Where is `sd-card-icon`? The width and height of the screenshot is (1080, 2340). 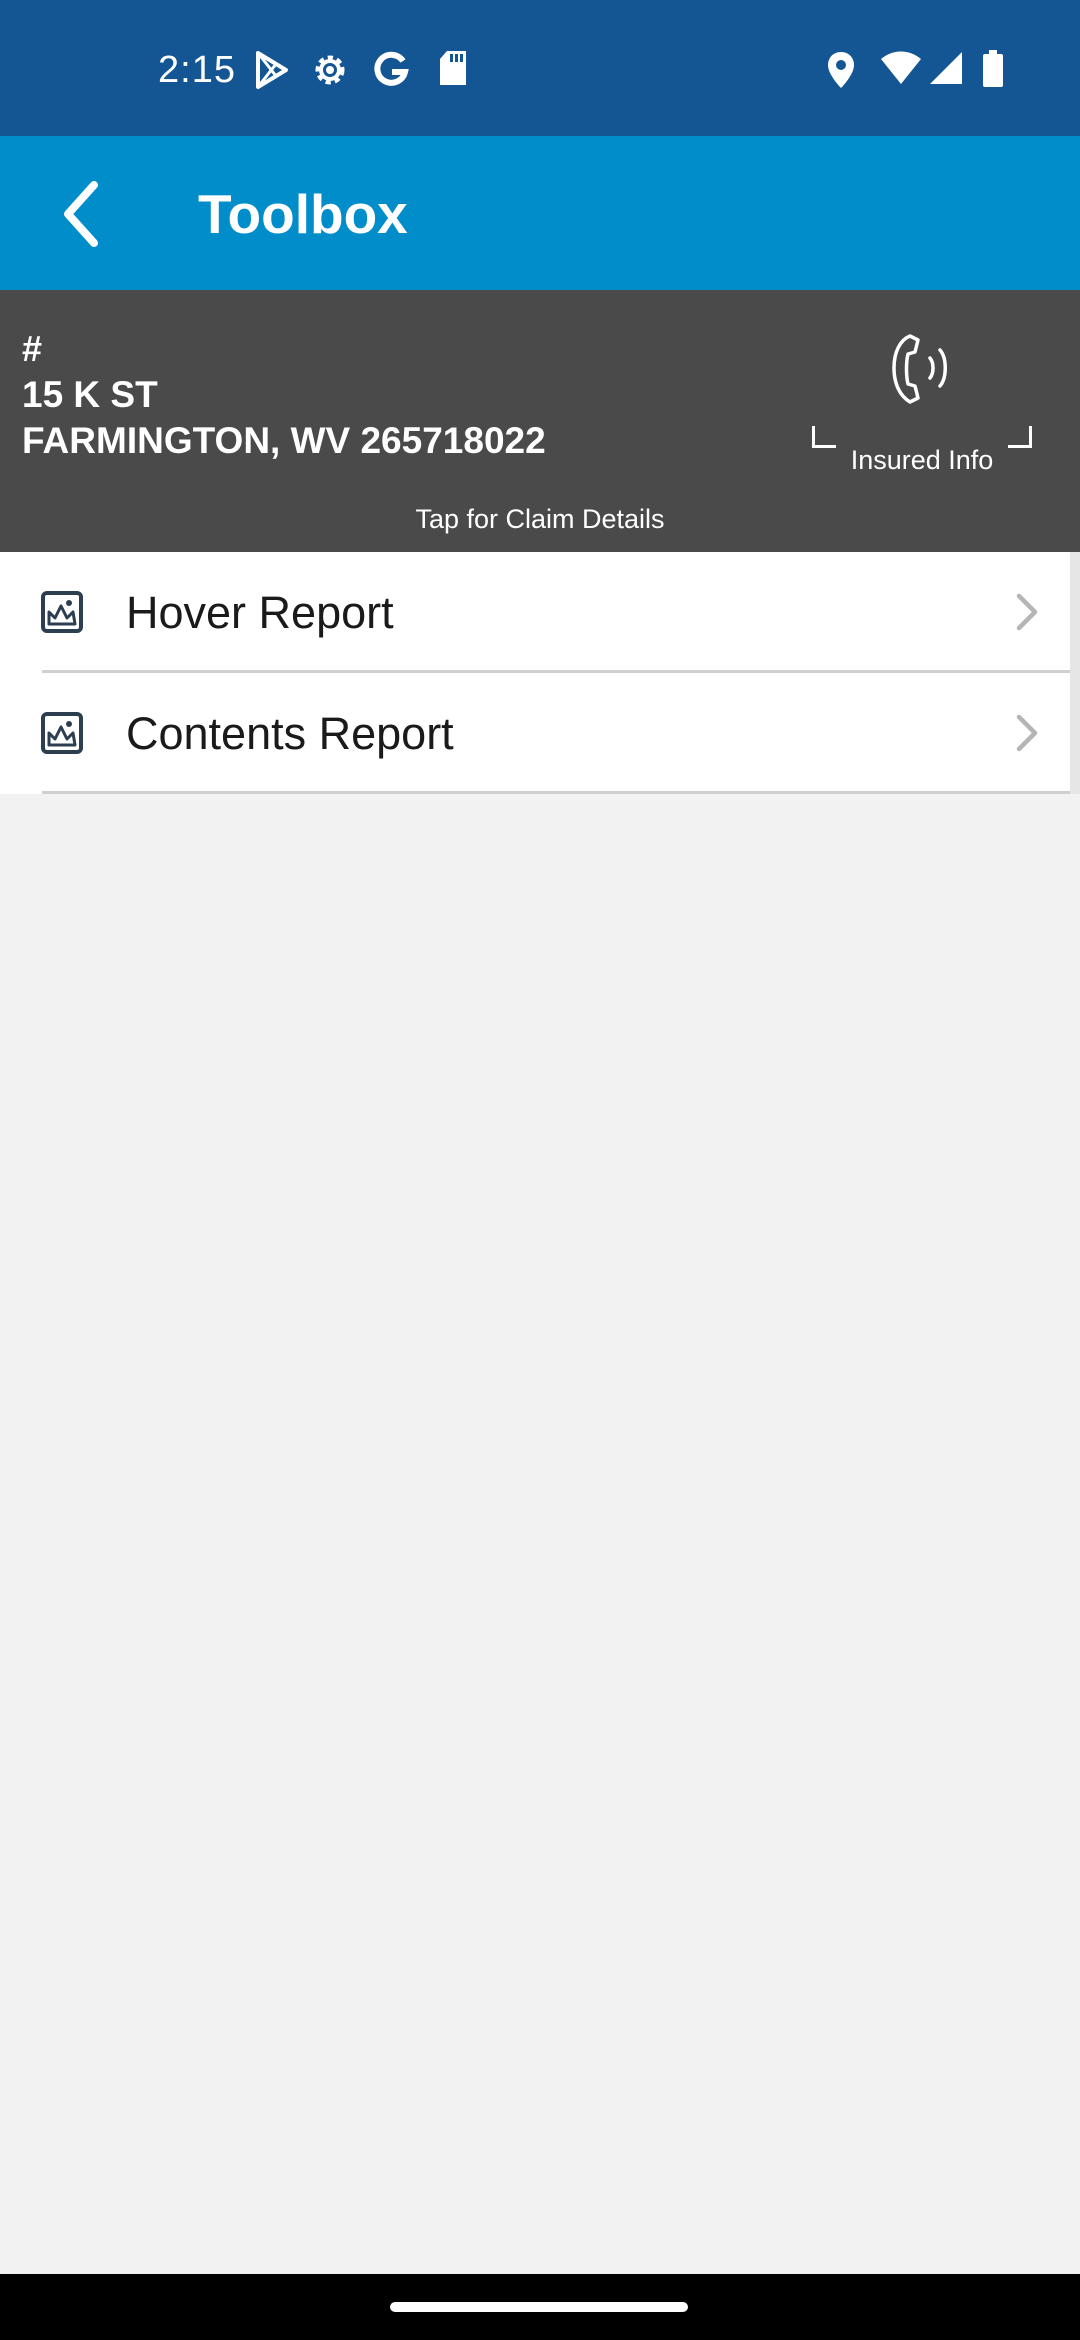 sd-card-icon is located at coordinates (453, 68).